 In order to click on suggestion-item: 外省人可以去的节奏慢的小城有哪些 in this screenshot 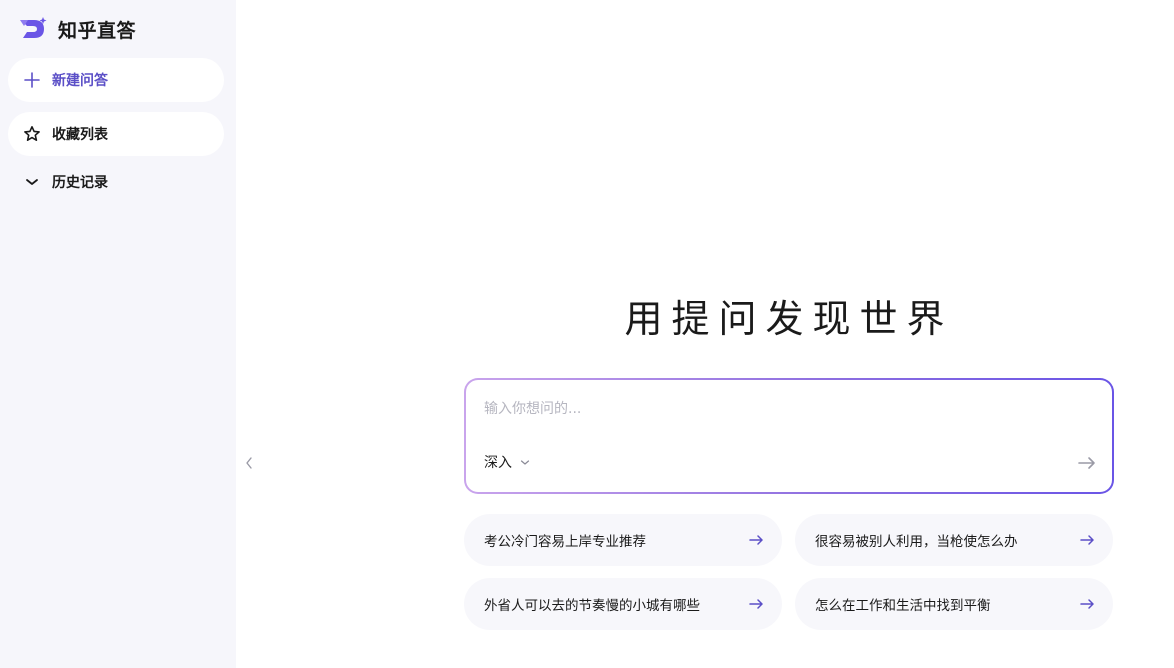, I will do `click(623, 604)`.